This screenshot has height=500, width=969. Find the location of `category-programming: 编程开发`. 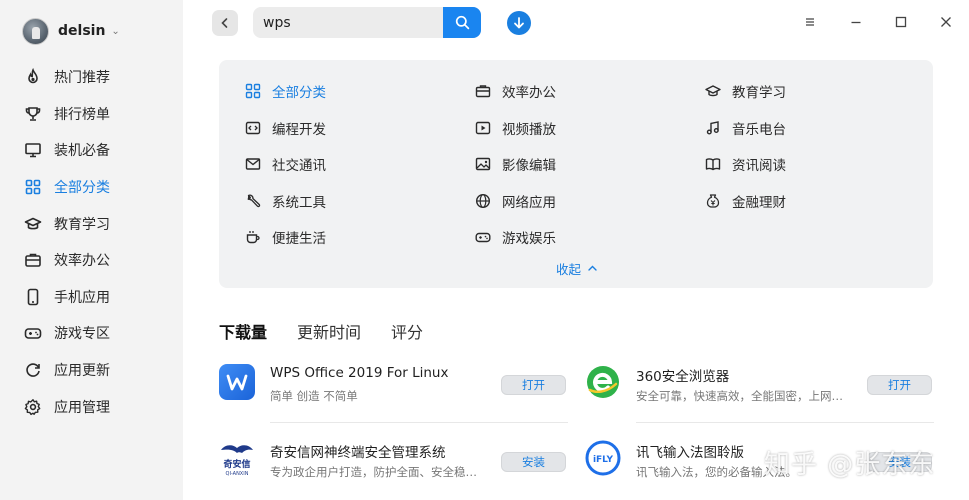

category-programming: 编程开发 is located at coordinates (285, 128).